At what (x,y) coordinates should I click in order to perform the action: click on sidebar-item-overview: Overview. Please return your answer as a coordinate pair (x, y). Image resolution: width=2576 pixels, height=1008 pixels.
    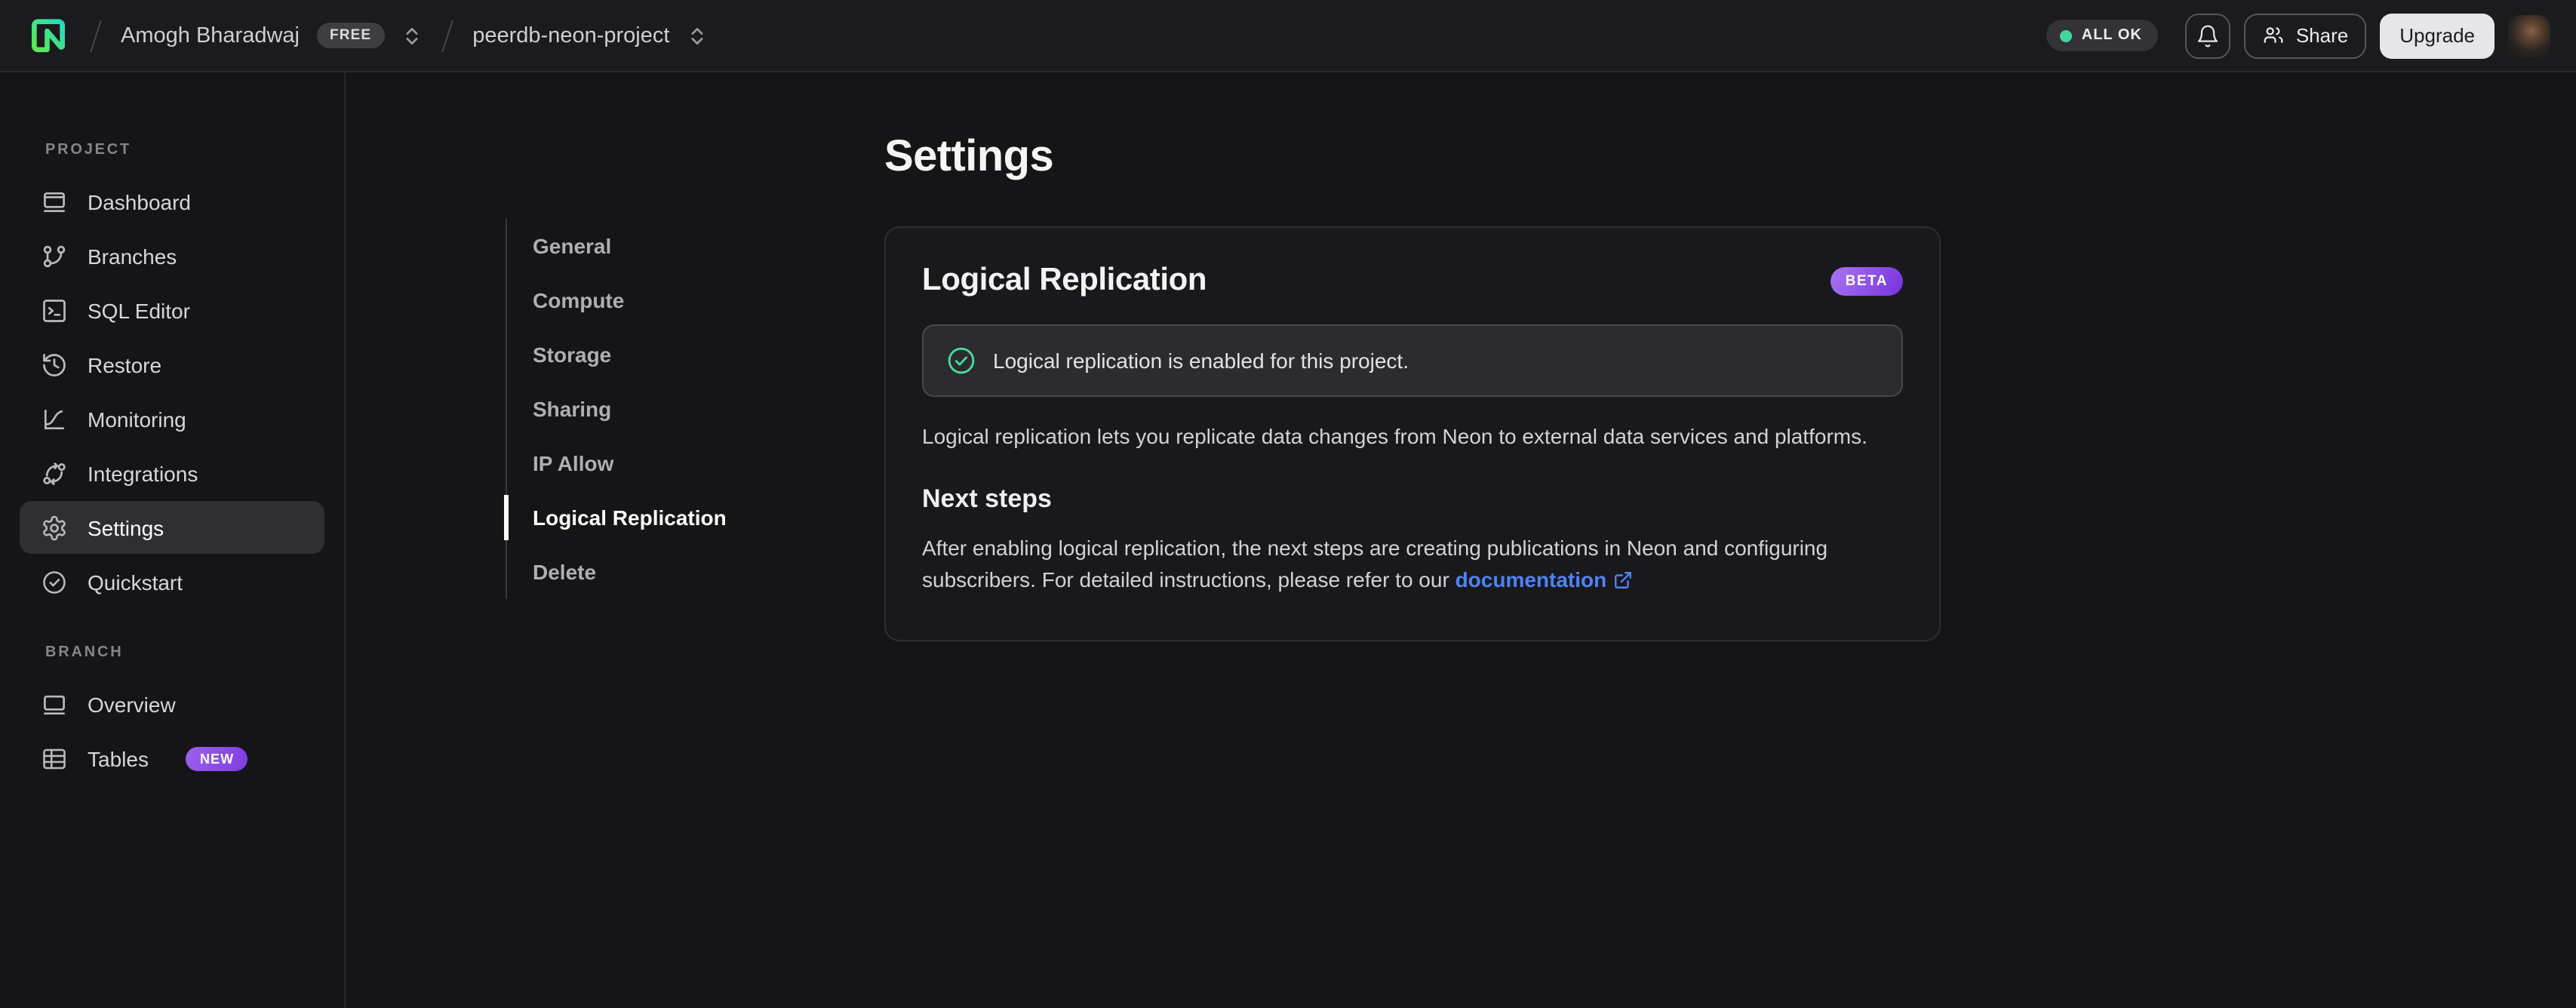
    Looking at the image, I should click on (172, 704).